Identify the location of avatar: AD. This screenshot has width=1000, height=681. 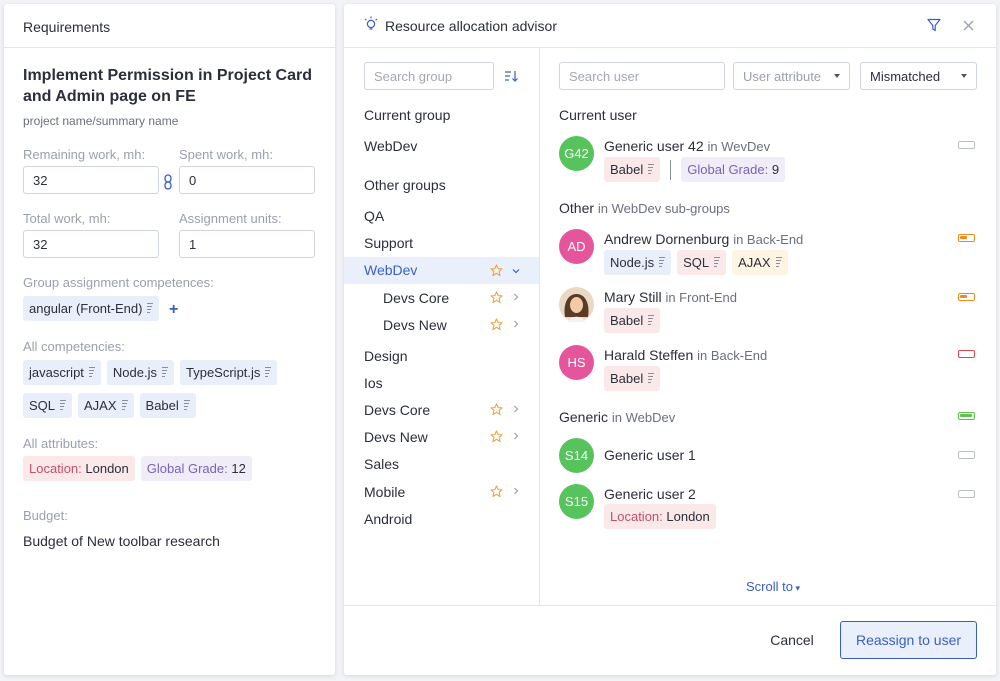
(576, 246).